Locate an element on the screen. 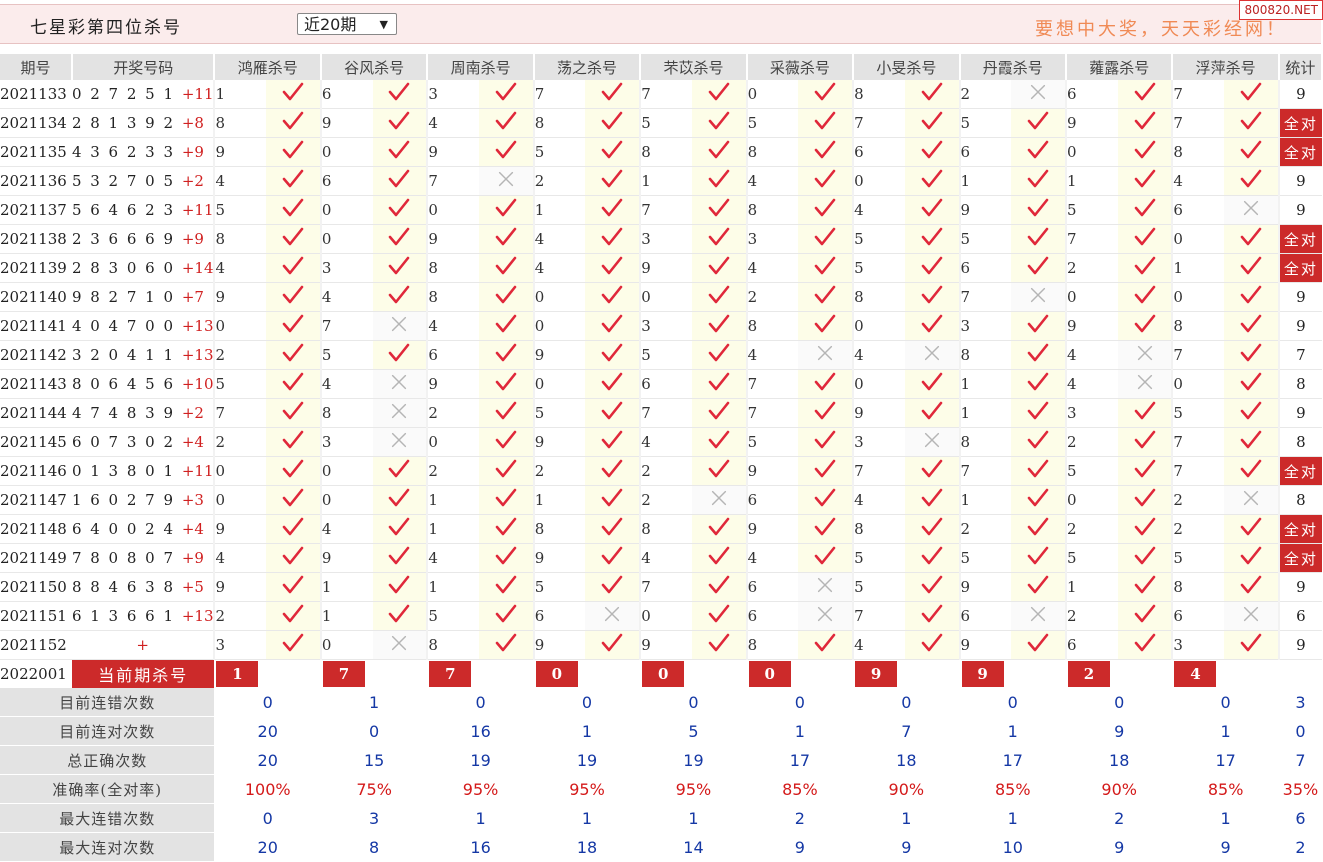 This screenshot has height=862, width=1323. site-badge: 800820.NET is located at coordinates (1281, 10).